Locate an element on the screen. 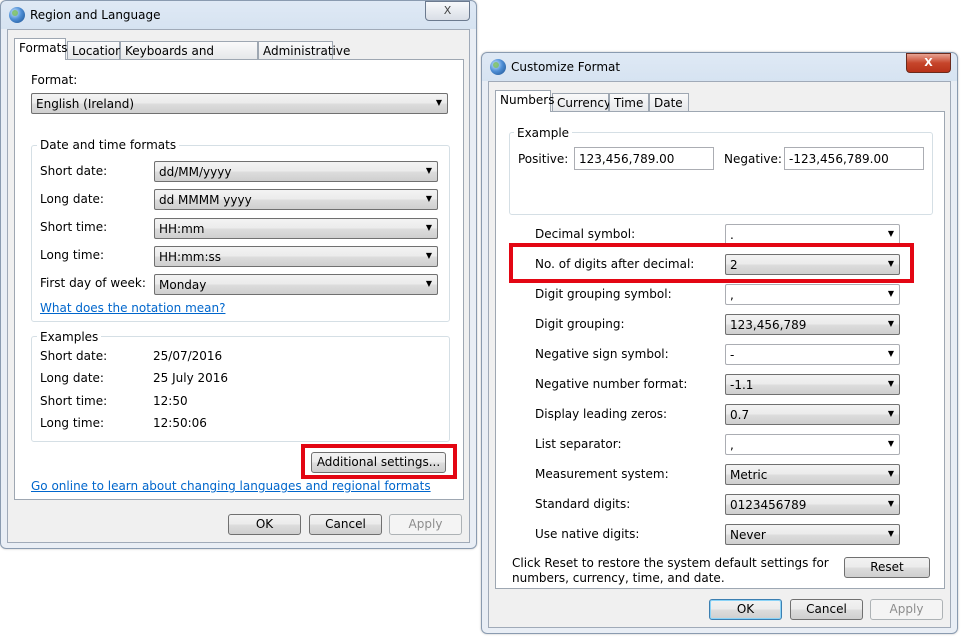 This screenshot has height=637, width=961. digit-grouping-value: 123,456,789 is located at coordinates (768, 325).